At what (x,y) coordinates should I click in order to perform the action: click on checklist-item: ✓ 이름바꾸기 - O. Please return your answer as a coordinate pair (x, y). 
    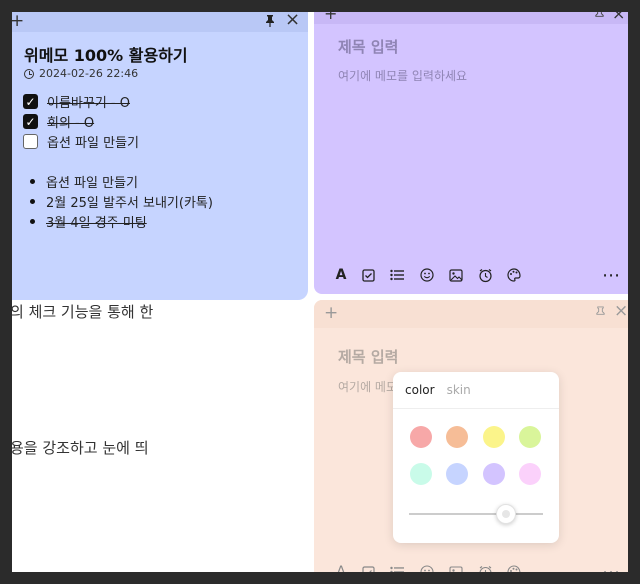
    Looking at the image, I should click on (76, 101).